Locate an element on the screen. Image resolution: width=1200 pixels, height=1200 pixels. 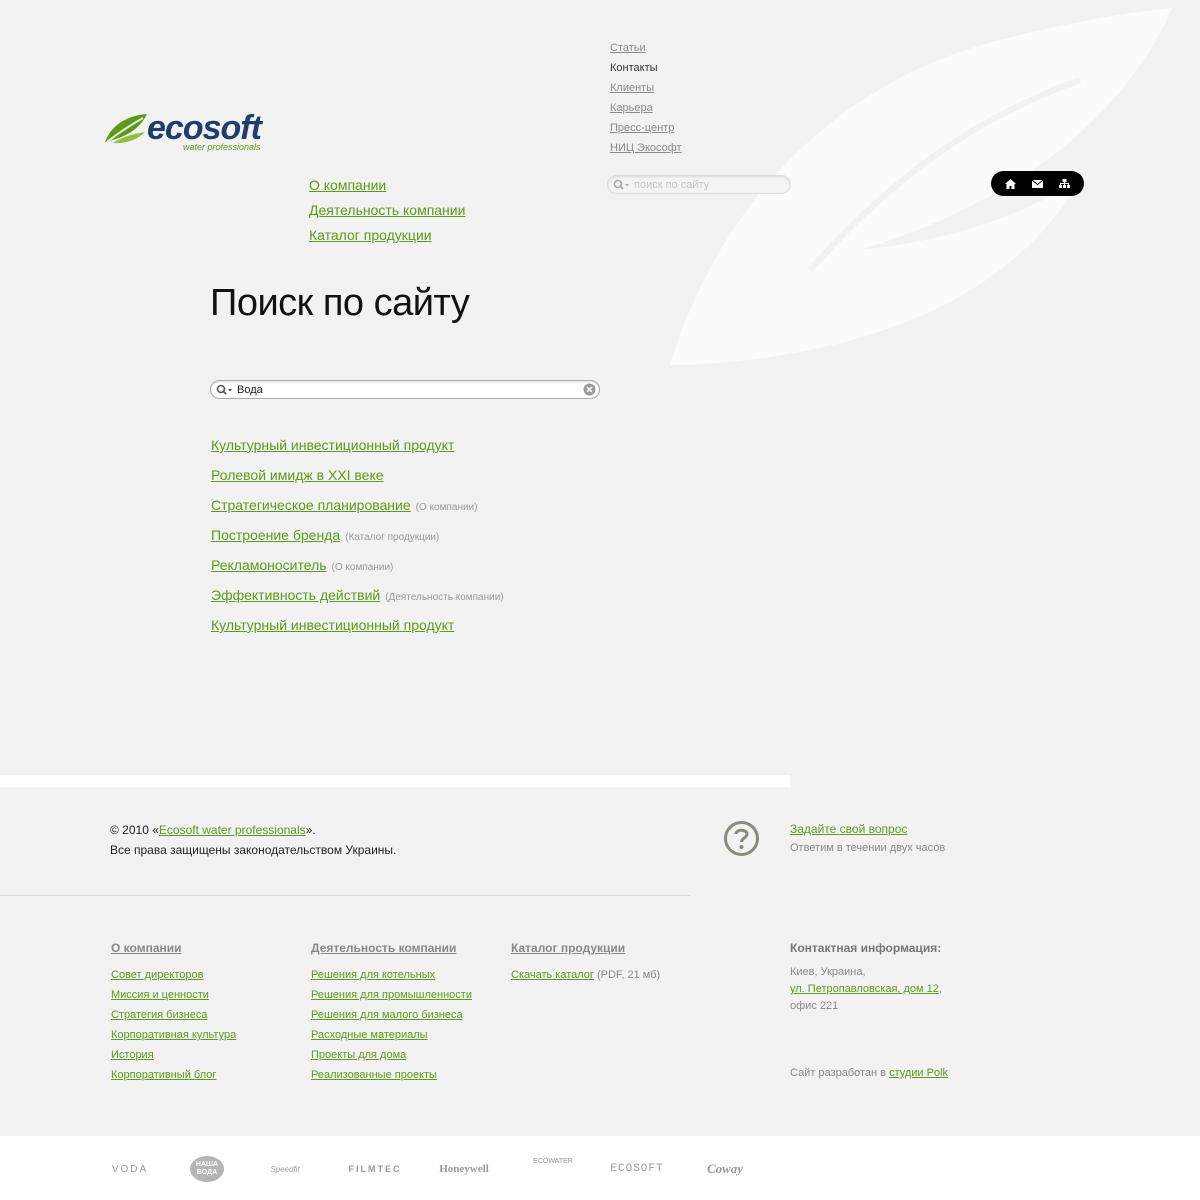
ask-question-link: Задайте свой вопрос is located at coordinates (867, 829).